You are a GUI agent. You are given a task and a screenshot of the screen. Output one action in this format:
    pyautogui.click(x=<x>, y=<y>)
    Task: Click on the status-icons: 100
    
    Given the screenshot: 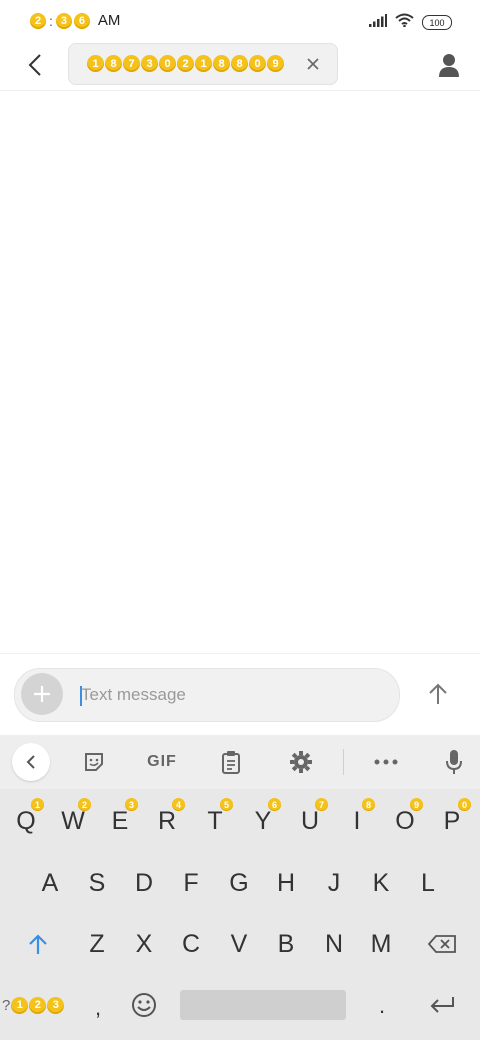 What is the action you would take?
    pyautogui.click(x=410, y=22)
    